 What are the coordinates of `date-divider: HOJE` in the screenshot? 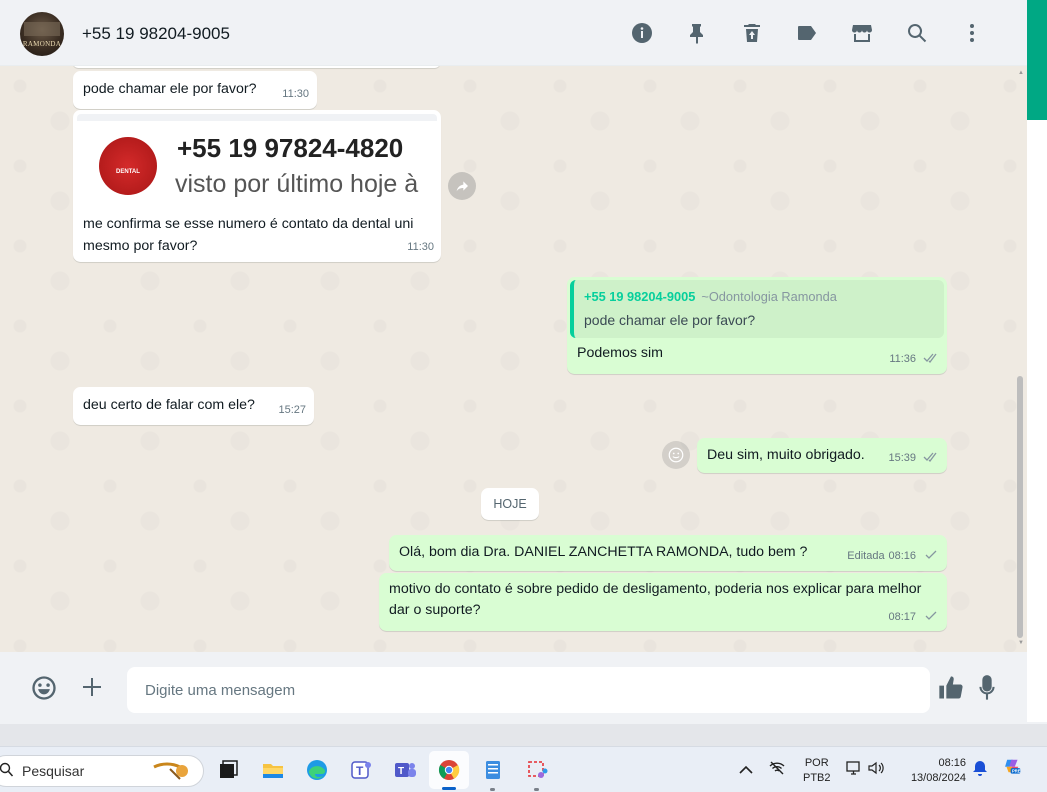 It's located at (510, 504).